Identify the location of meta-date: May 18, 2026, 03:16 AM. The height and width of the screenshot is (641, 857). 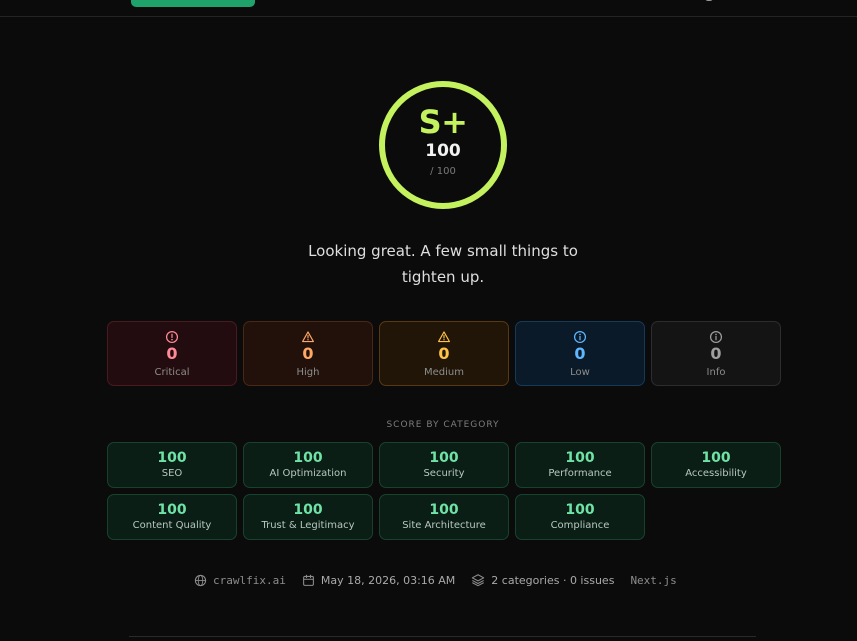
(378, 580).